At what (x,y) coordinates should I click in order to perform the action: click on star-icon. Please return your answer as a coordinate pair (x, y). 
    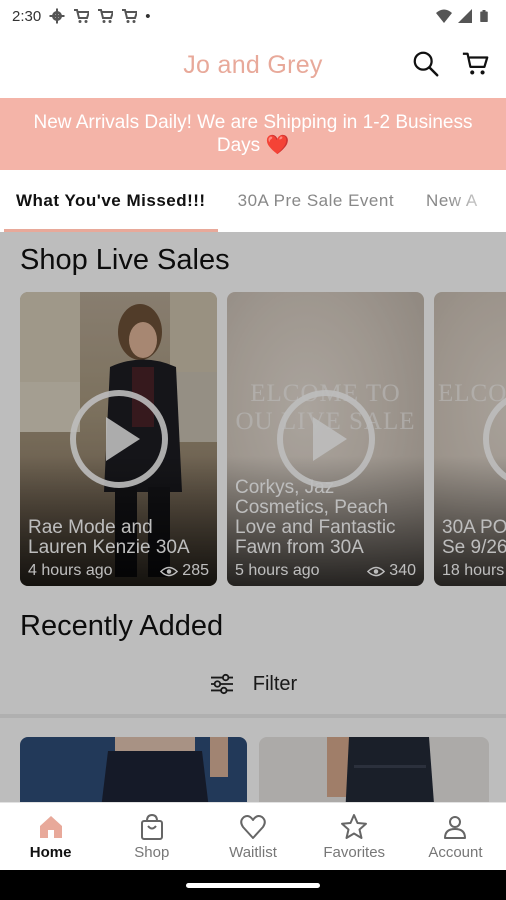
    Looking at the image, I should click on (354, 826).